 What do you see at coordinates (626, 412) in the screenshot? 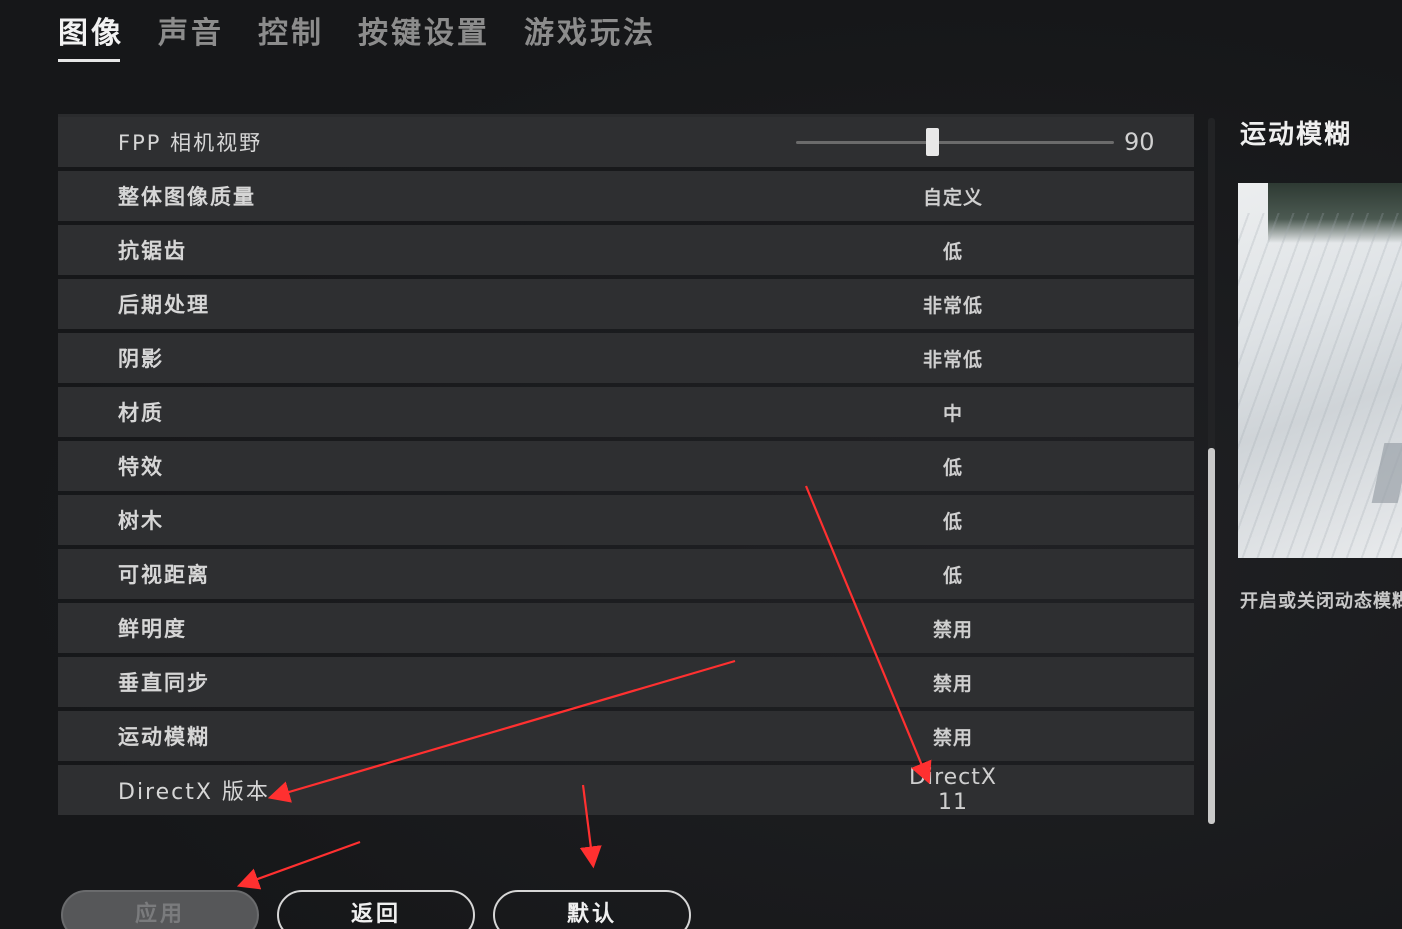
I see `setting-row-textures: 材质 中` at bounding box center [626, 412].